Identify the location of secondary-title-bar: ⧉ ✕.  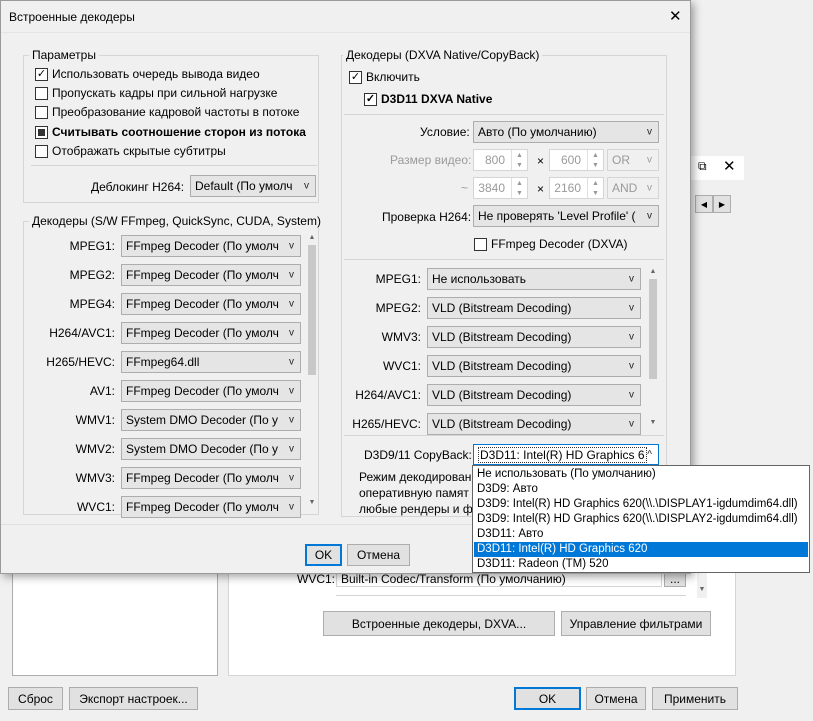
(717, 168).